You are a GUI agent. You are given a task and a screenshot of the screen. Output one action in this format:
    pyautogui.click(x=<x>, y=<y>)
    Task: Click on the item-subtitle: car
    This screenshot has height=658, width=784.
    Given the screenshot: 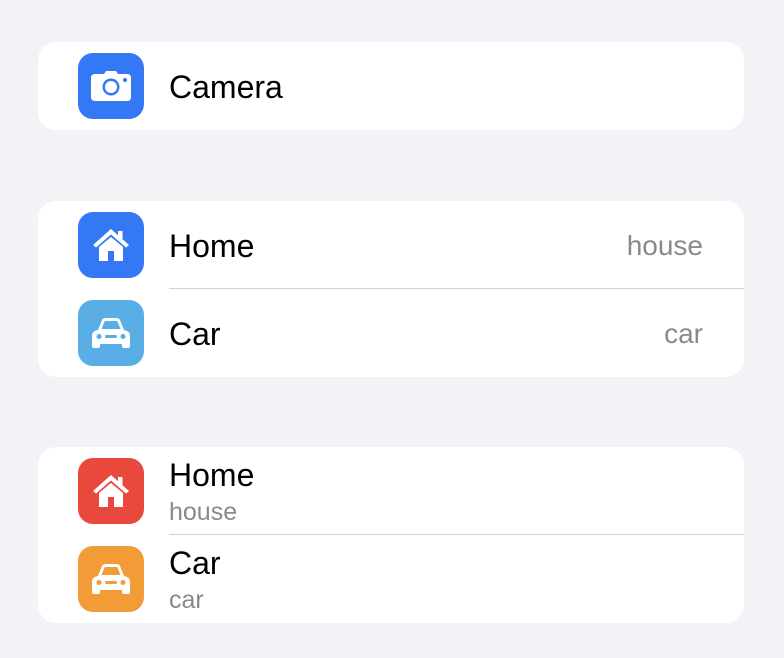 What is the action you would take?
    pyautogui.click(x=186, y=600)
    